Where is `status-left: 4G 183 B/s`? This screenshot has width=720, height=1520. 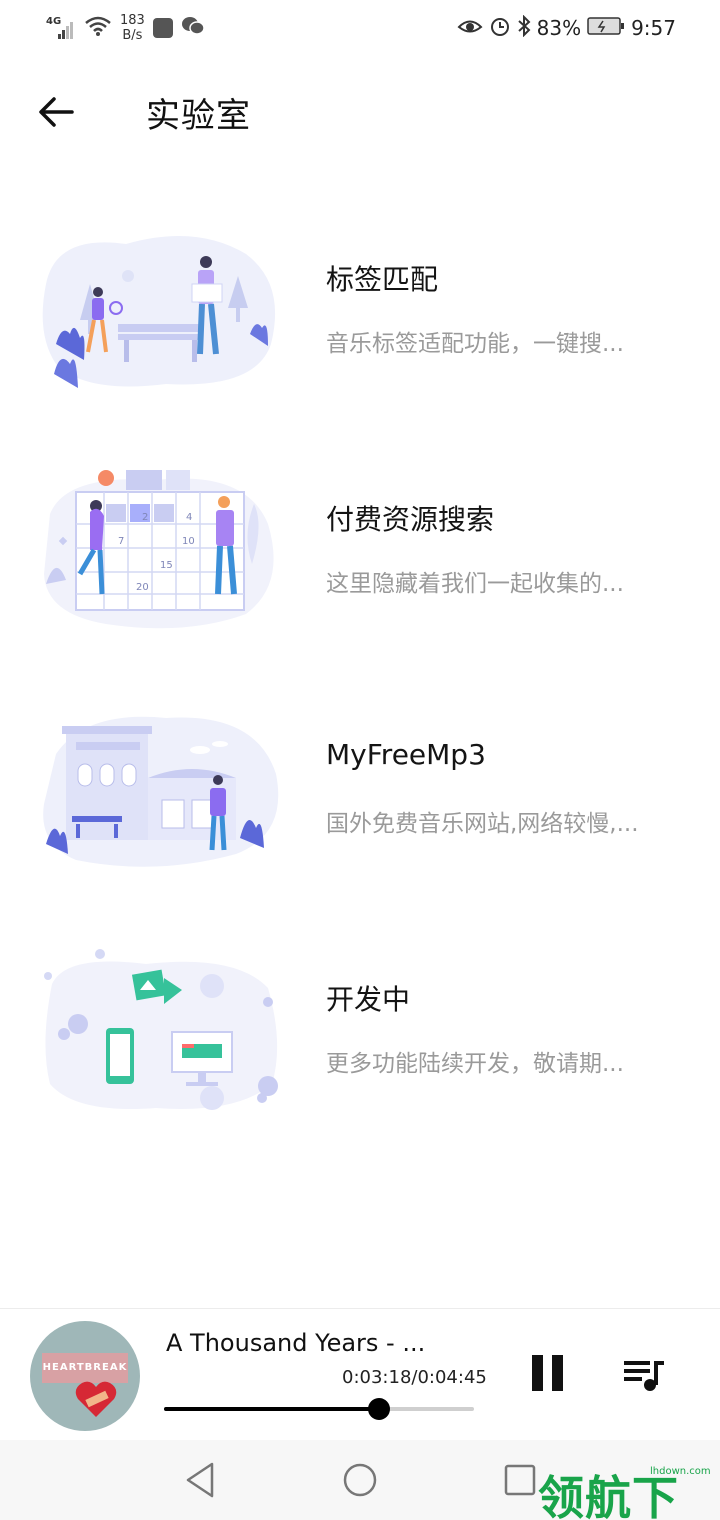
status-left: 4G 183 B/s is located at coordinates (125, 28).